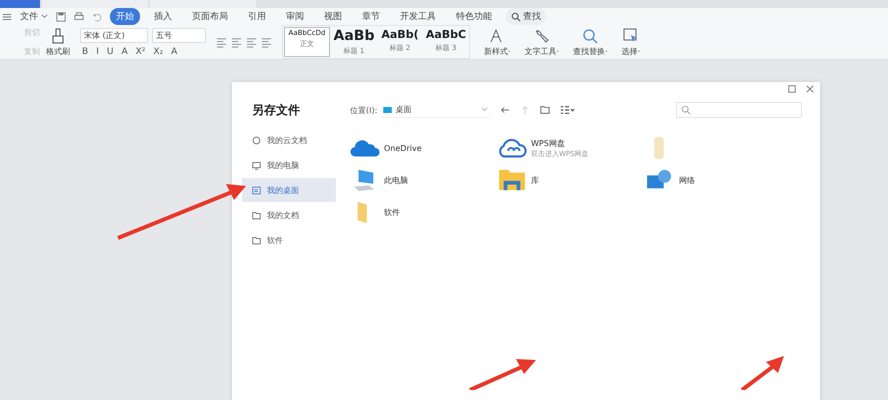 This screenshot has width=888, height=400. Describe the element at coordinates (289, 215) in the screenshot. I see `sidebar-item: 我的文档` at that location.